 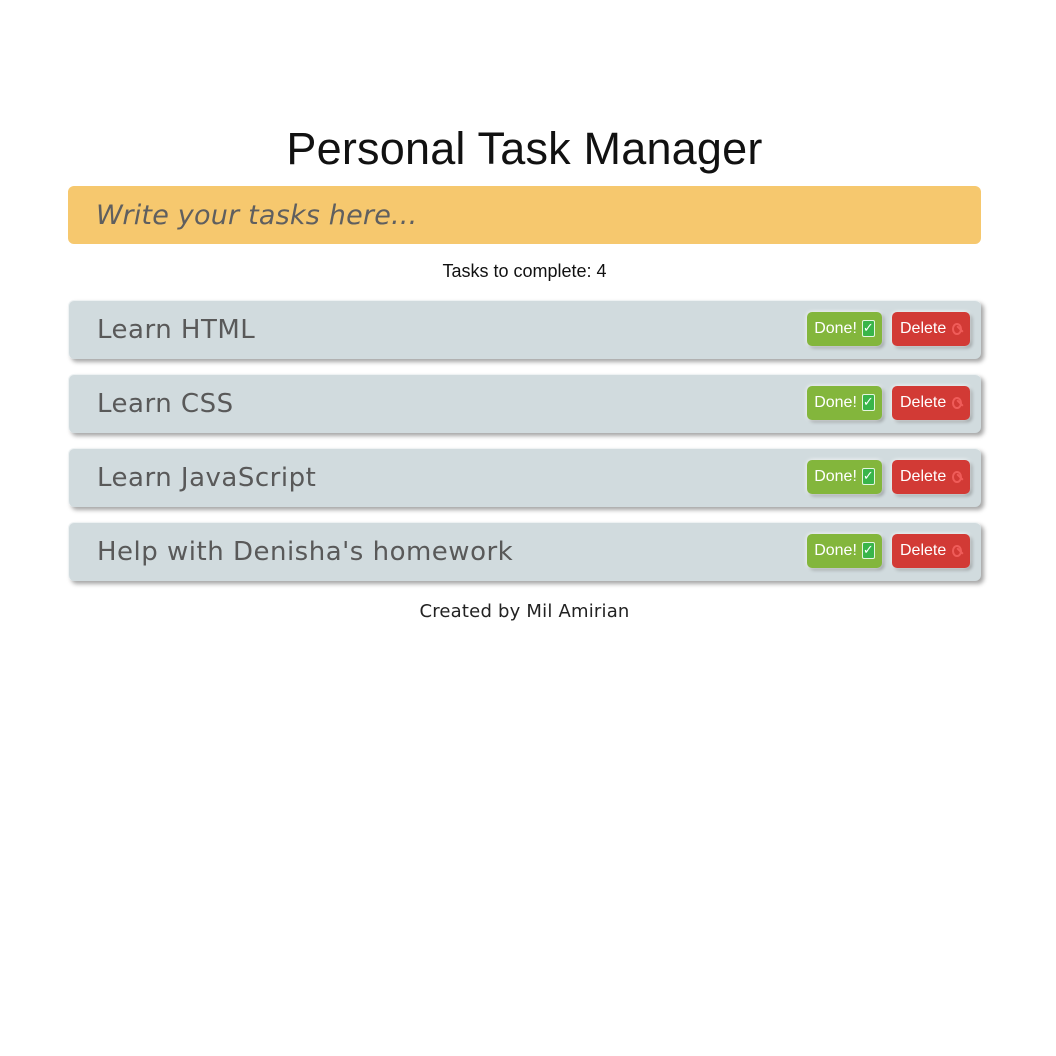 What do you see at coordinates (524, 215) in the screenshot?
I see `task-input` at bounding box center [524, 215].